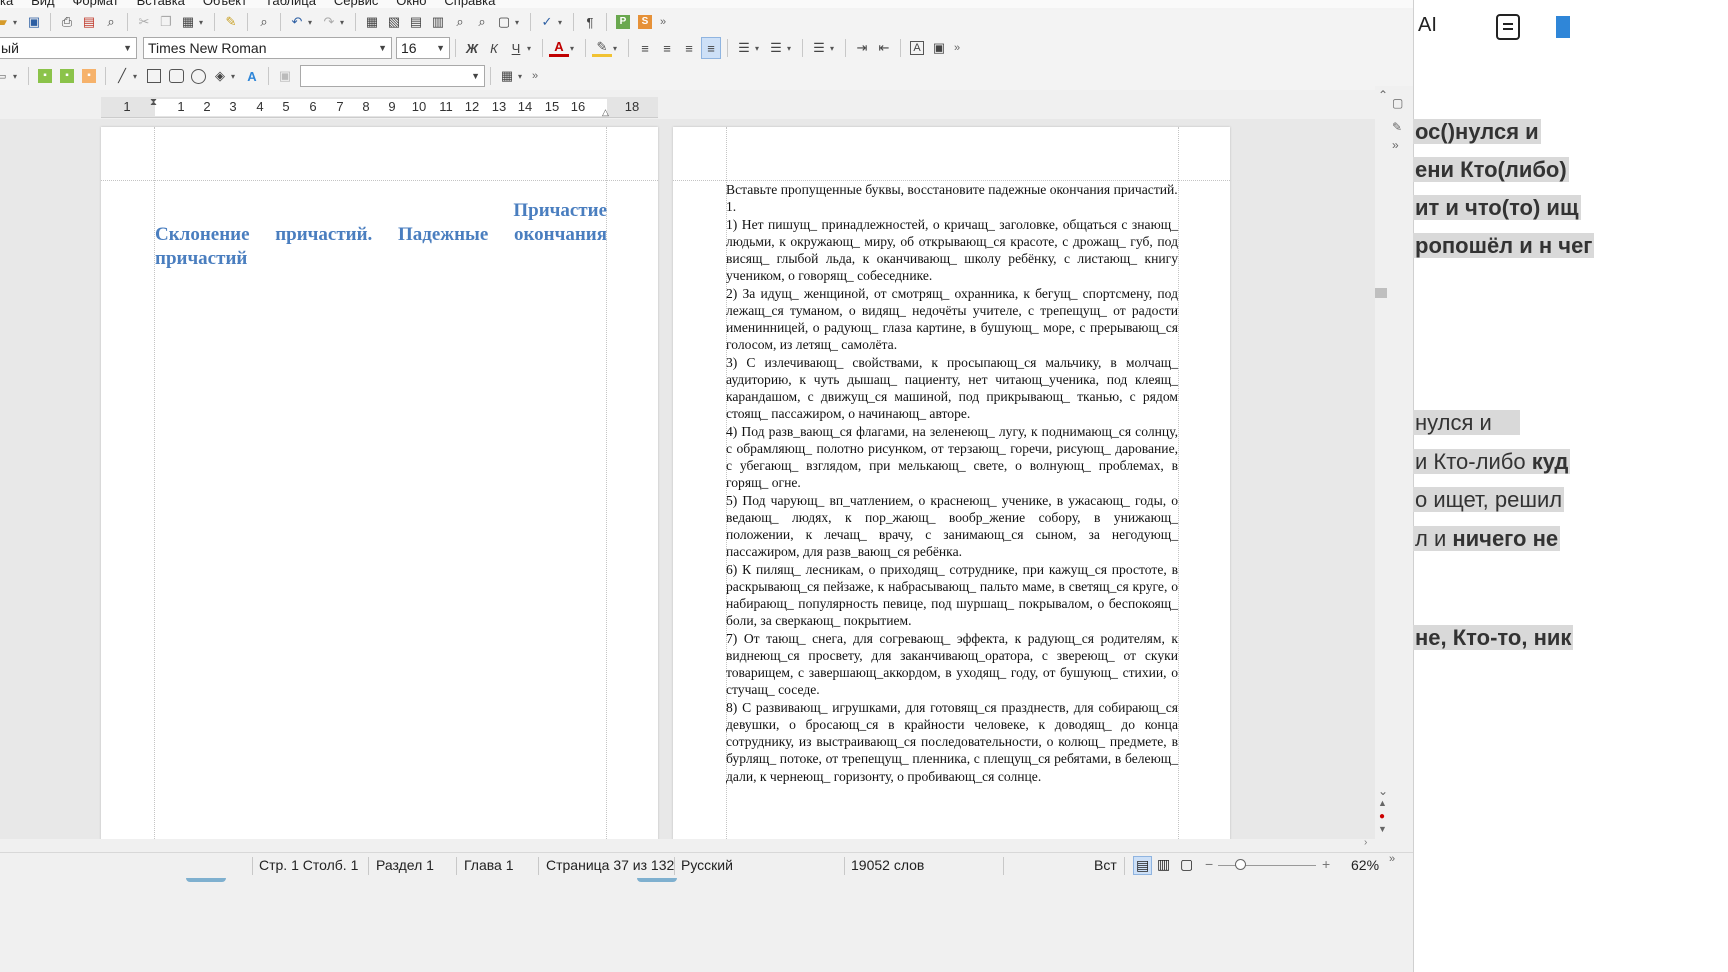 Image resolution: width=1728 pixels, height=972 pixels. What do you see at coordinates (68, 48) in the screenshot?
I see `paragraph-style-combo: ый ▼` at bounding box center [68, 48].